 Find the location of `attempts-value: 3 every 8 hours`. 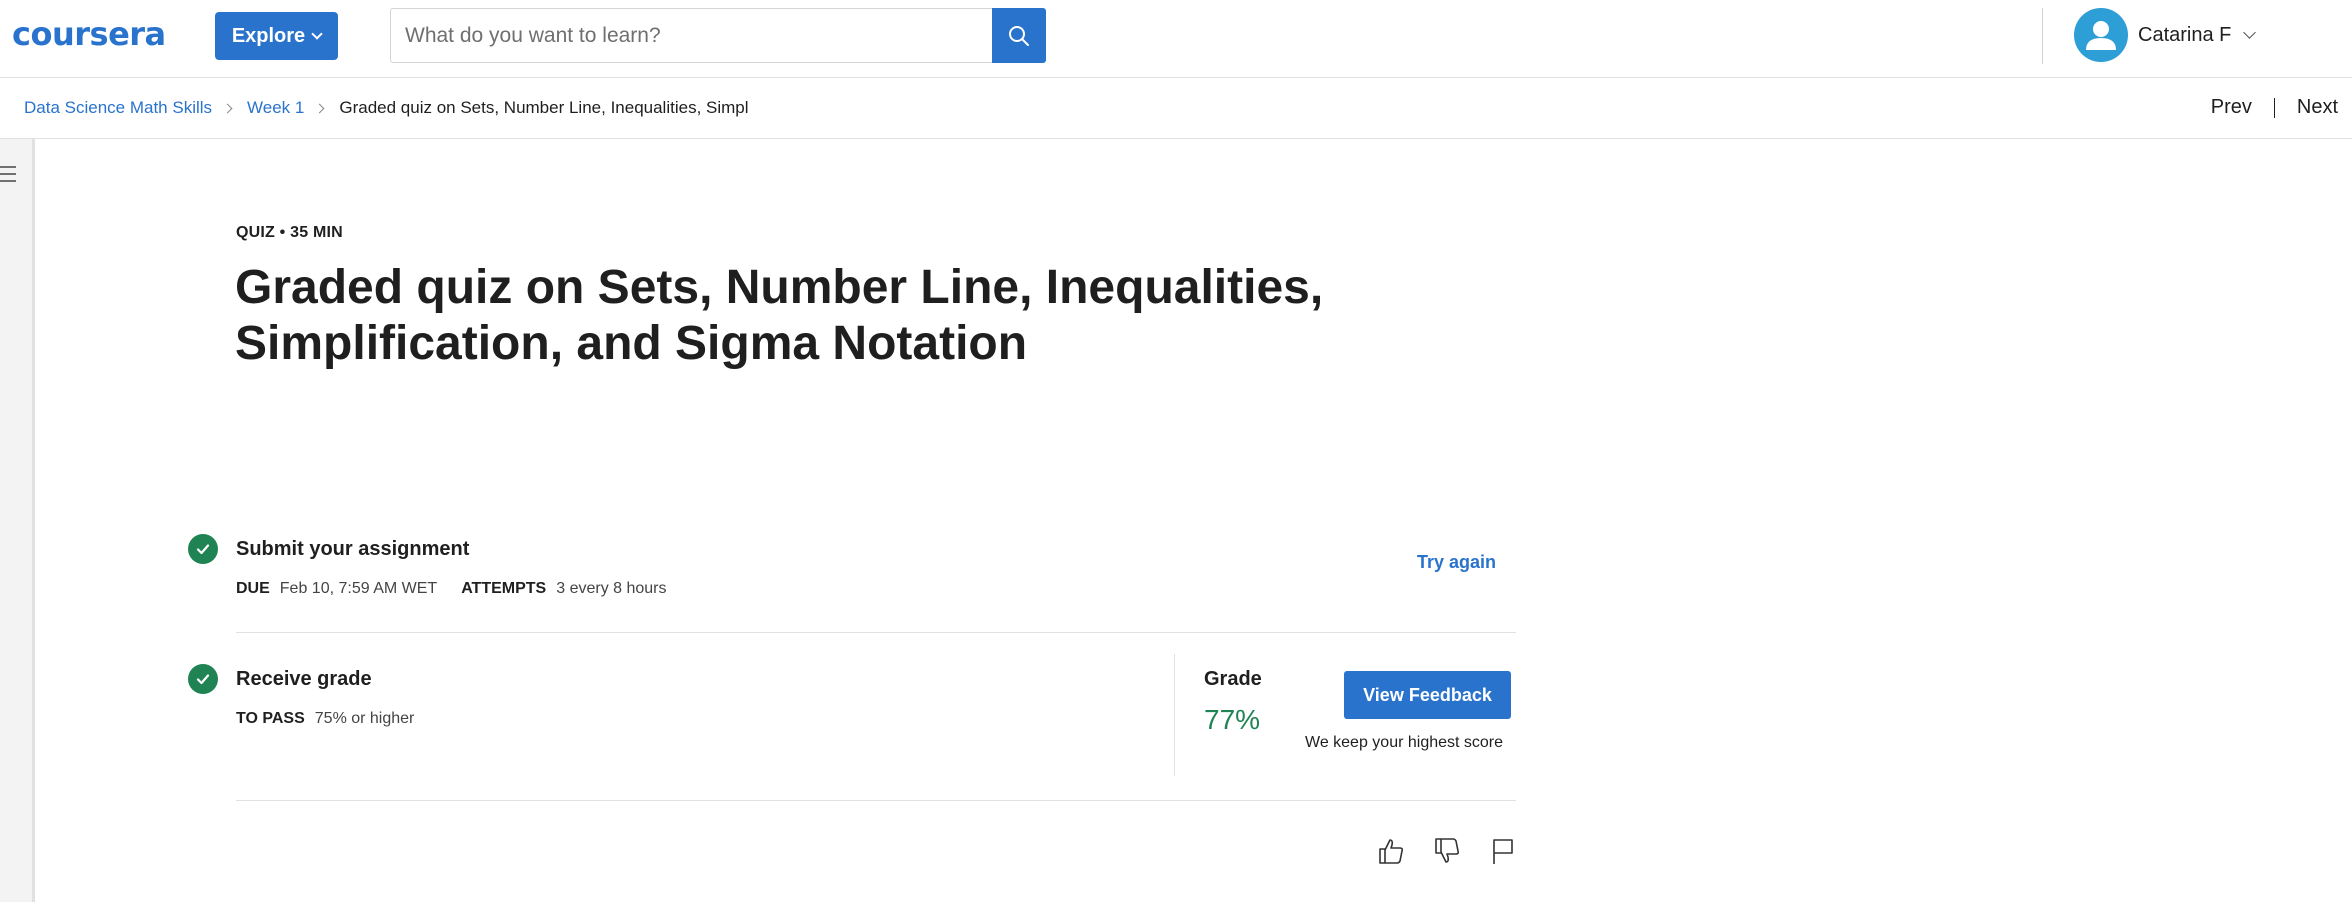

attempts-value: 3 every 8 hours is located at coordinates (611, 588).